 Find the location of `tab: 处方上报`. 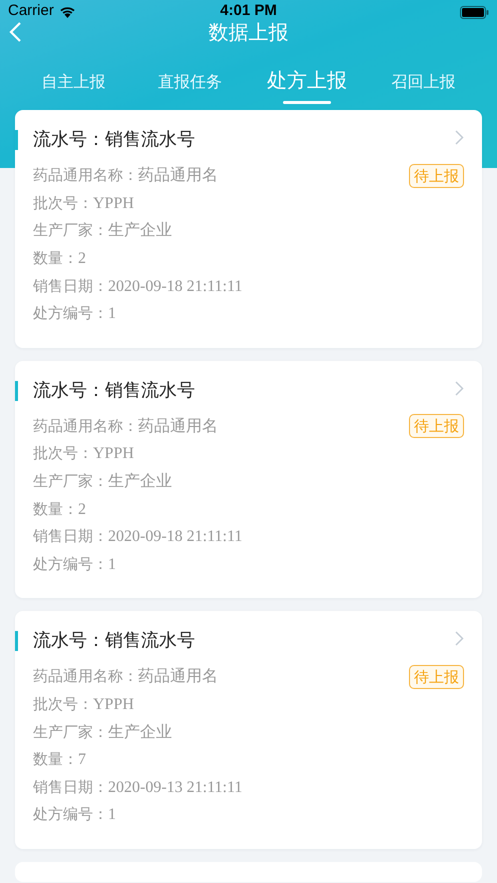

tab: 处方上报 is located at coordinates (306, 85).